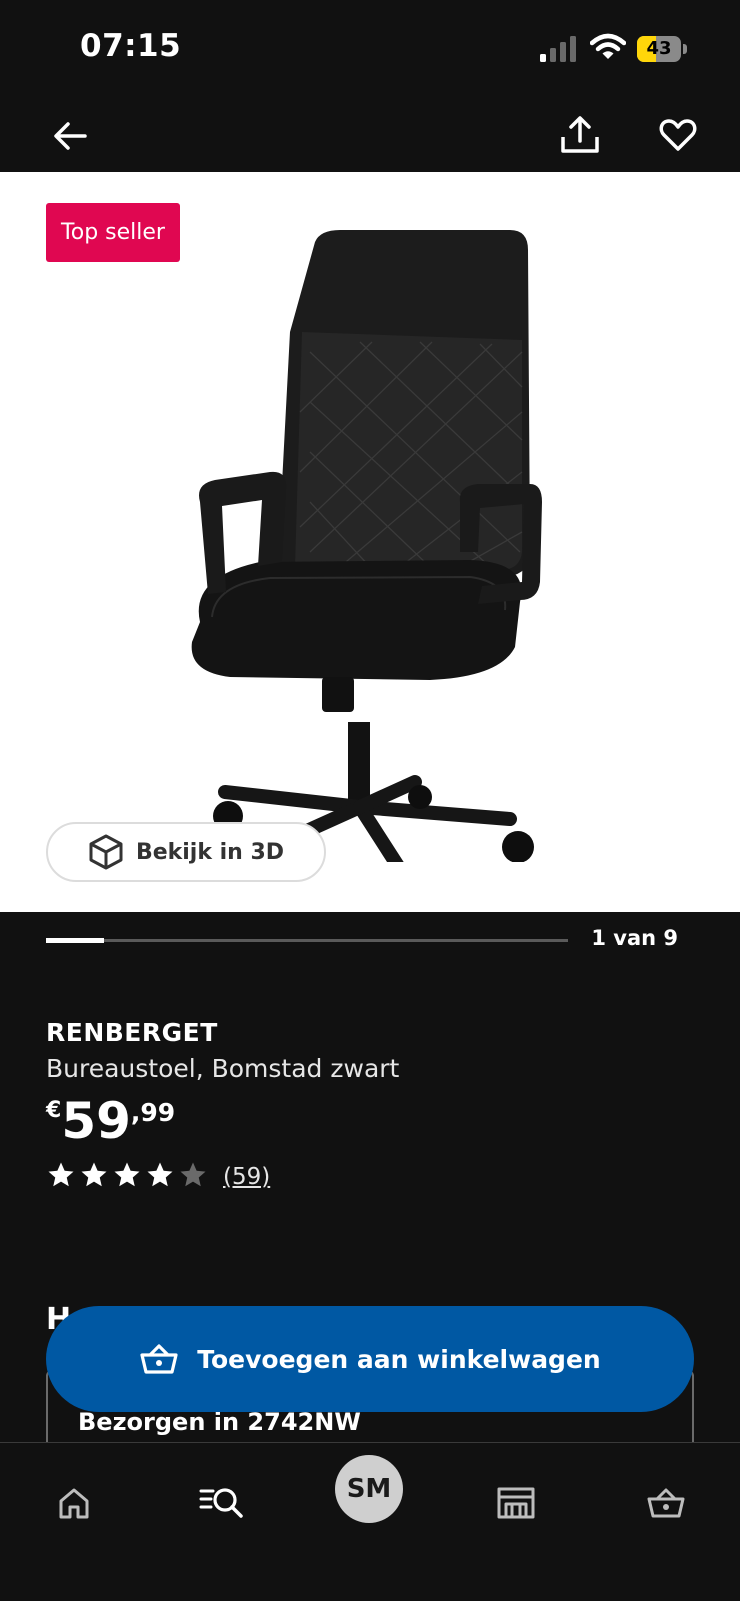 This screenshot has width=740, height=1601. Describe the element at coordinates (558, 49) in the screenshot. I see `signal-icon` at that location.